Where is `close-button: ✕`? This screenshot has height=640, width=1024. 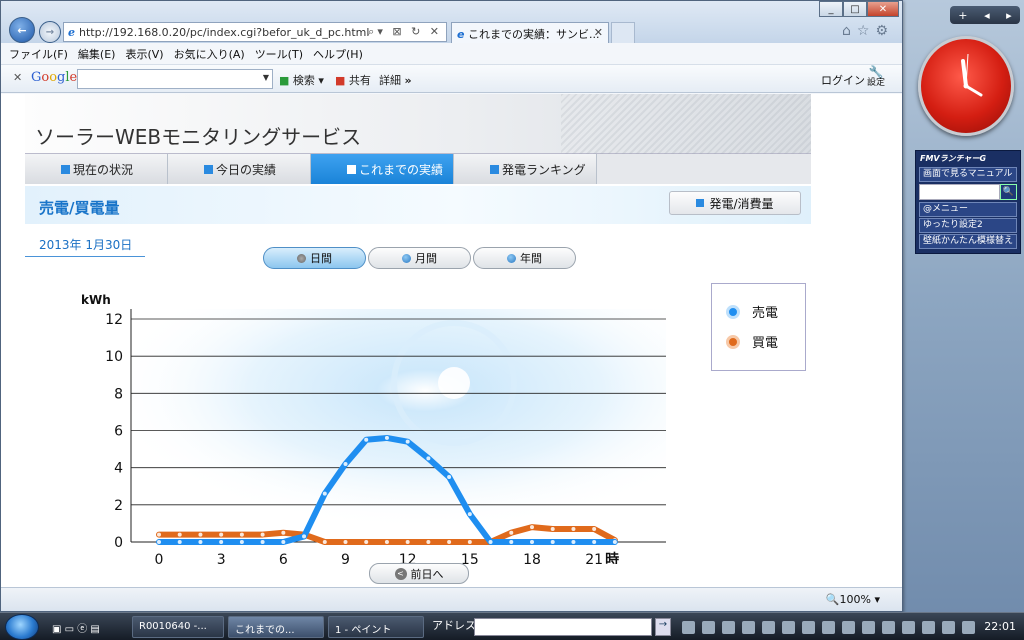
close-button: ✕ is located at coordinates (883, 9).